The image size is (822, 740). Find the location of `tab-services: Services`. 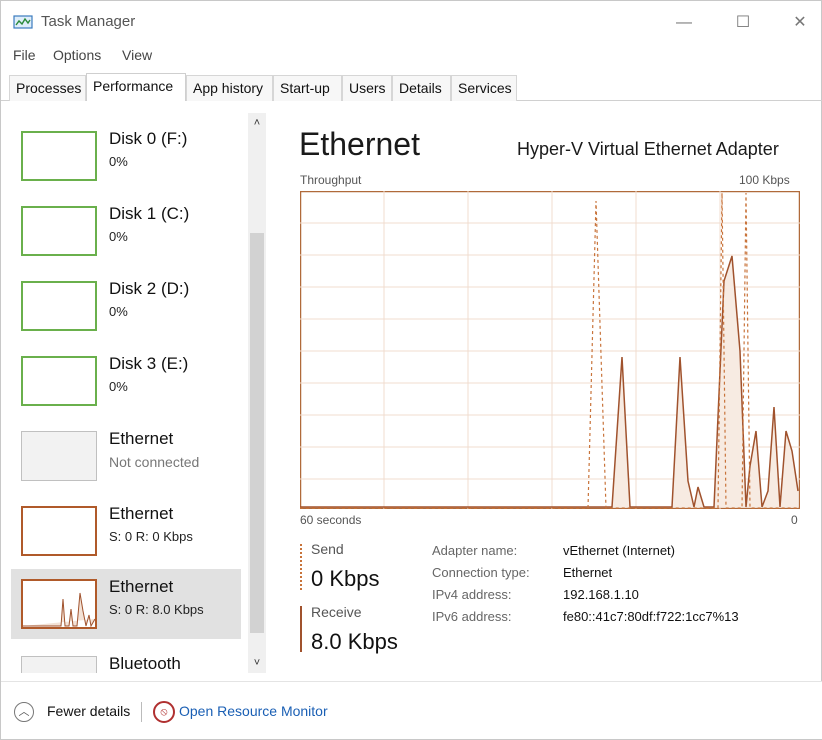

tab-services: Services is located at coordinates (484, 88).